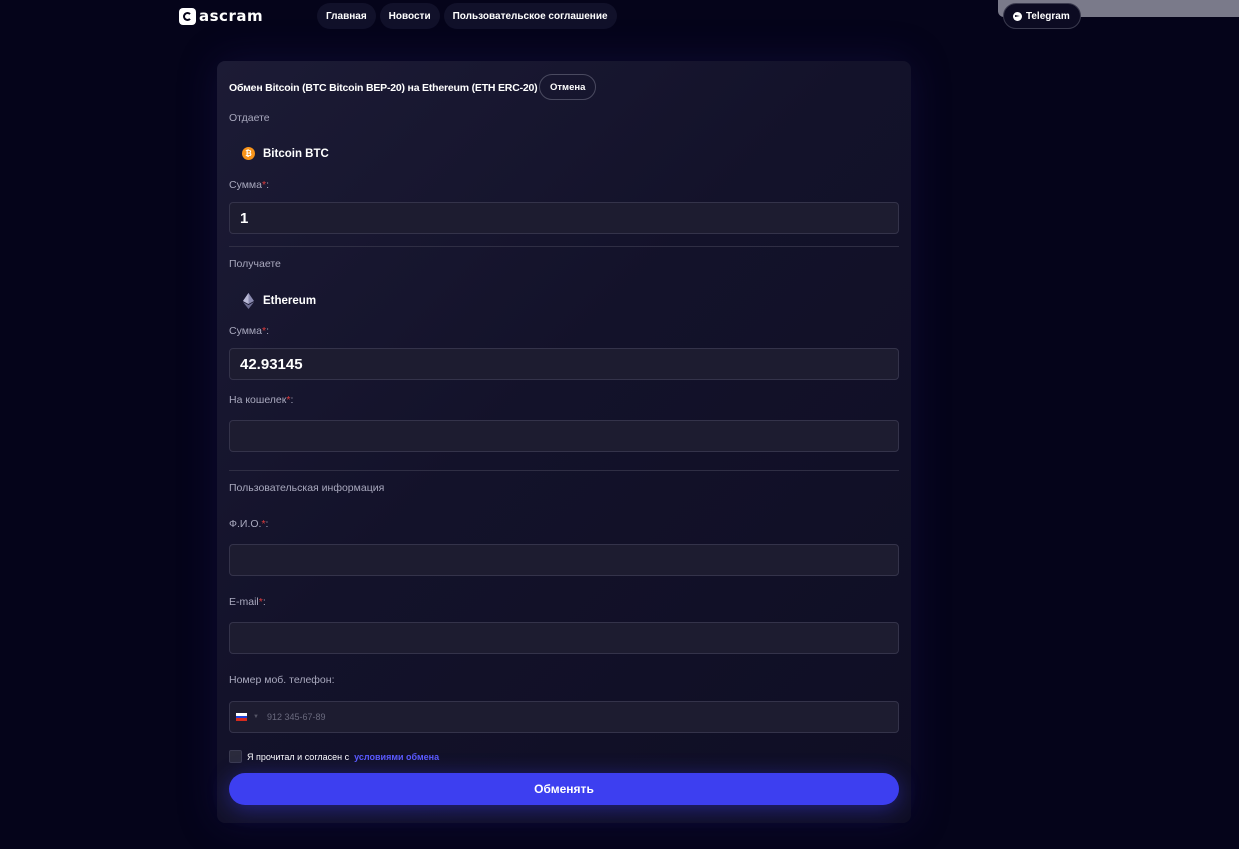 This screenshot has width=1239, height=849. What do you see at coordinates (244, 218) in the screenshot?
I see `give-amount-value: 1` at bounding box center [244, 218].